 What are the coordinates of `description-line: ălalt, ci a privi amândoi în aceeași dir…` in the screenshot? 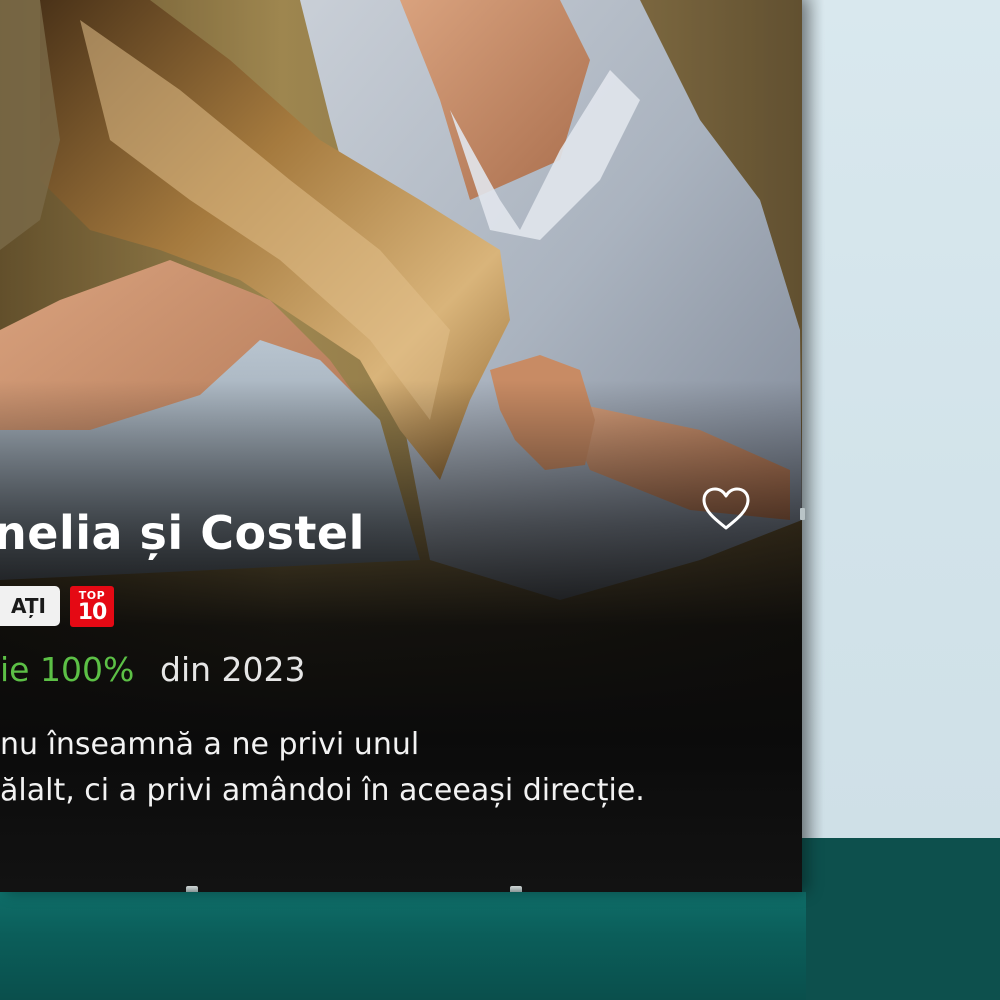 It's located at (322, 790).